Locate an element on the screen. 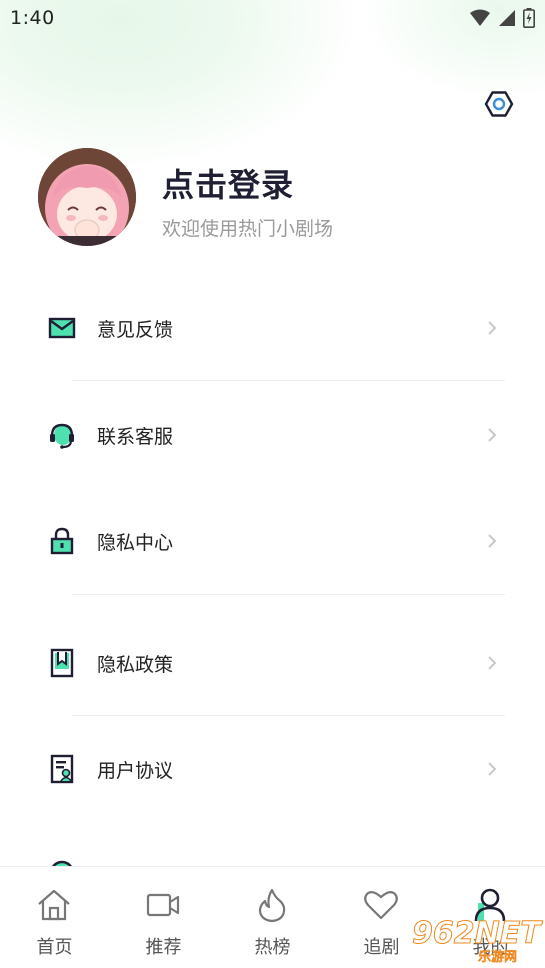 The width and height of the screenshot is (545, 968). user-doc-icon is located at coordinates (62, 769).